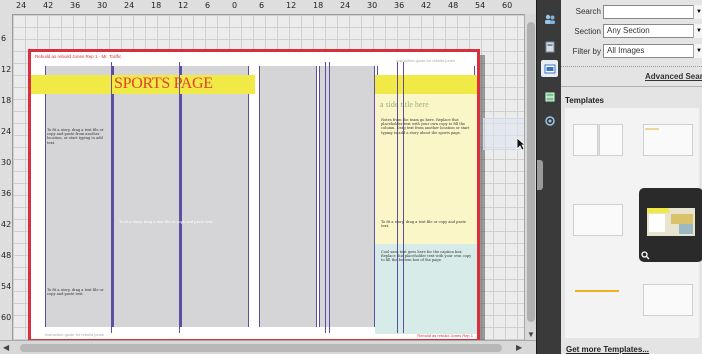  Describe the element at coordinates (235, 5) in the screenshot. I see `ruler-number: 0` at that location.